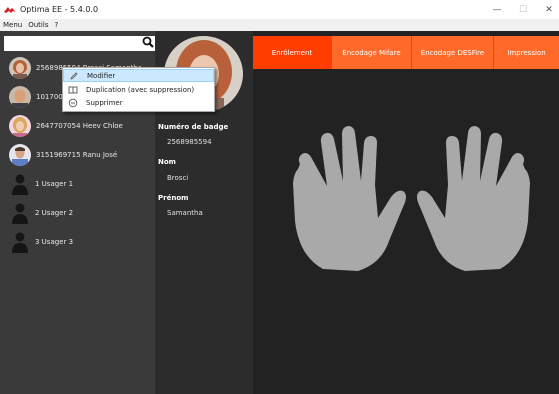 This screenshot has width=559, height=394. I want to click on title-bar: Optima EE - 5.4.0.0 — ☐ ✕, so click(279, 9).